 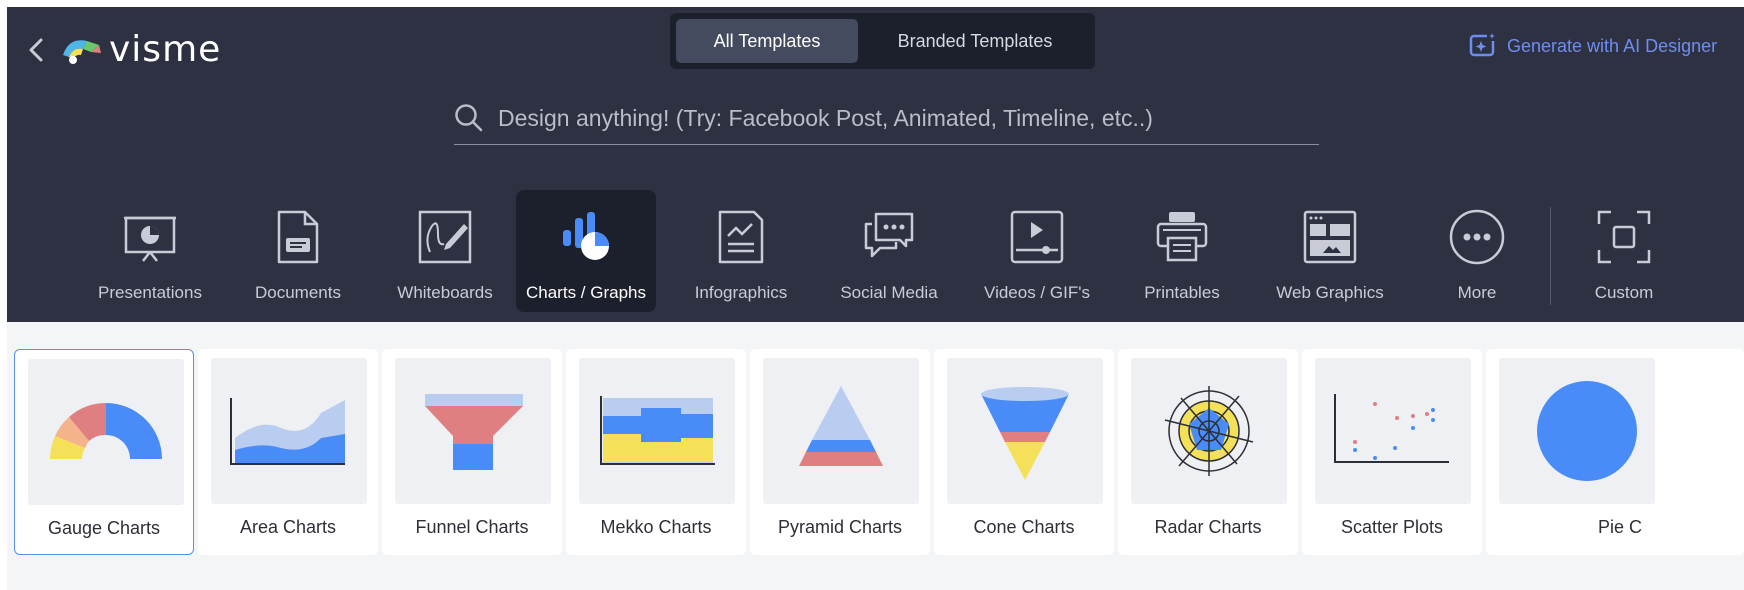 I want to click on chat-bubbles-icon, so click(x=889, y=235).